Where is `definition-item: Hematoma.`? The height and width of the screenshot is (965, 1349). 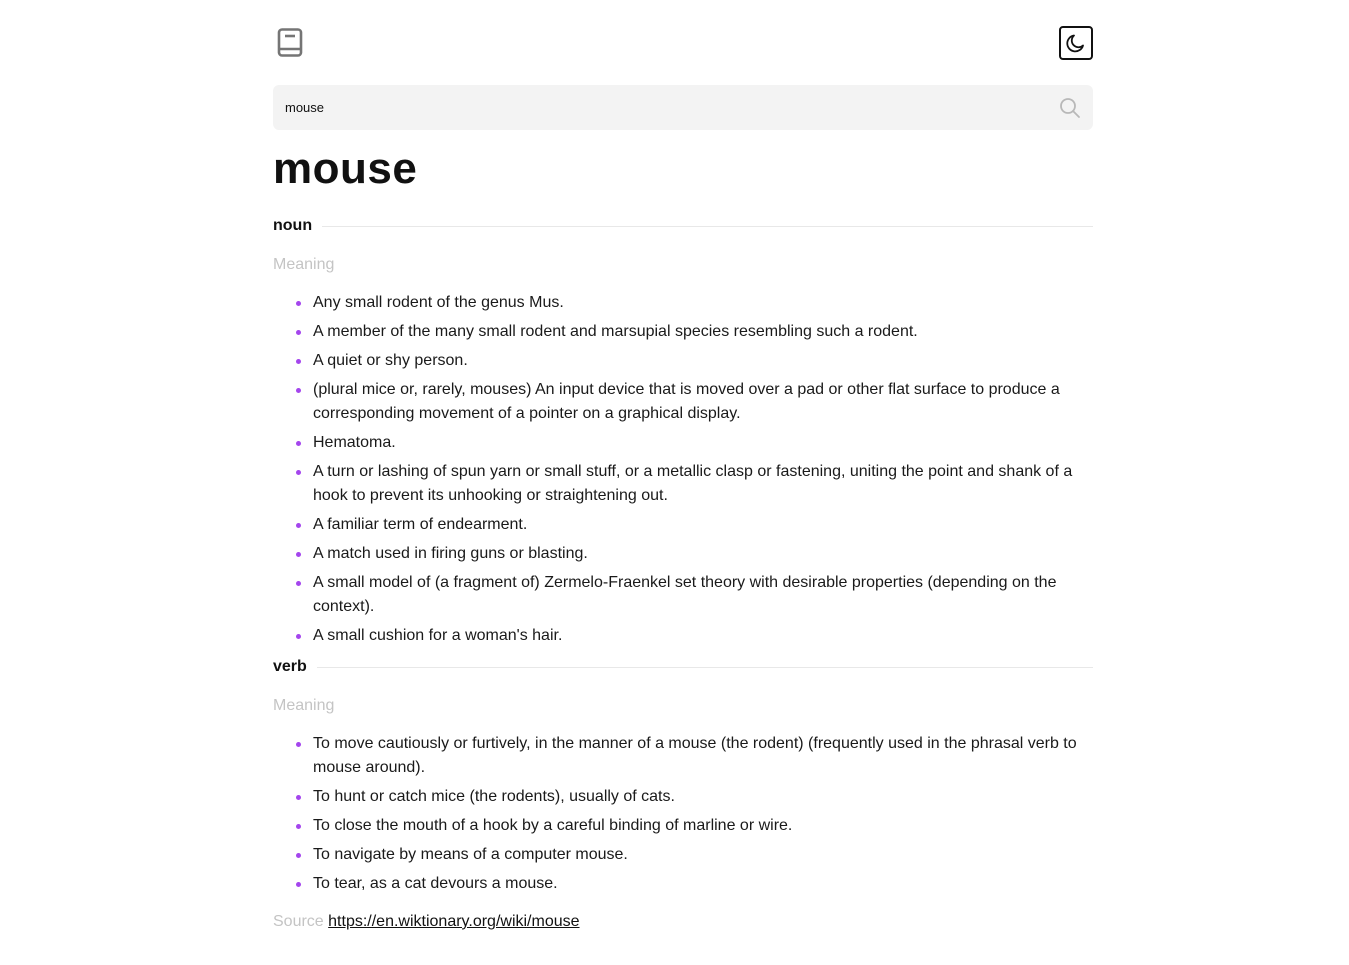 definition-item: Hematoma. is located at coordinates (694, 443).